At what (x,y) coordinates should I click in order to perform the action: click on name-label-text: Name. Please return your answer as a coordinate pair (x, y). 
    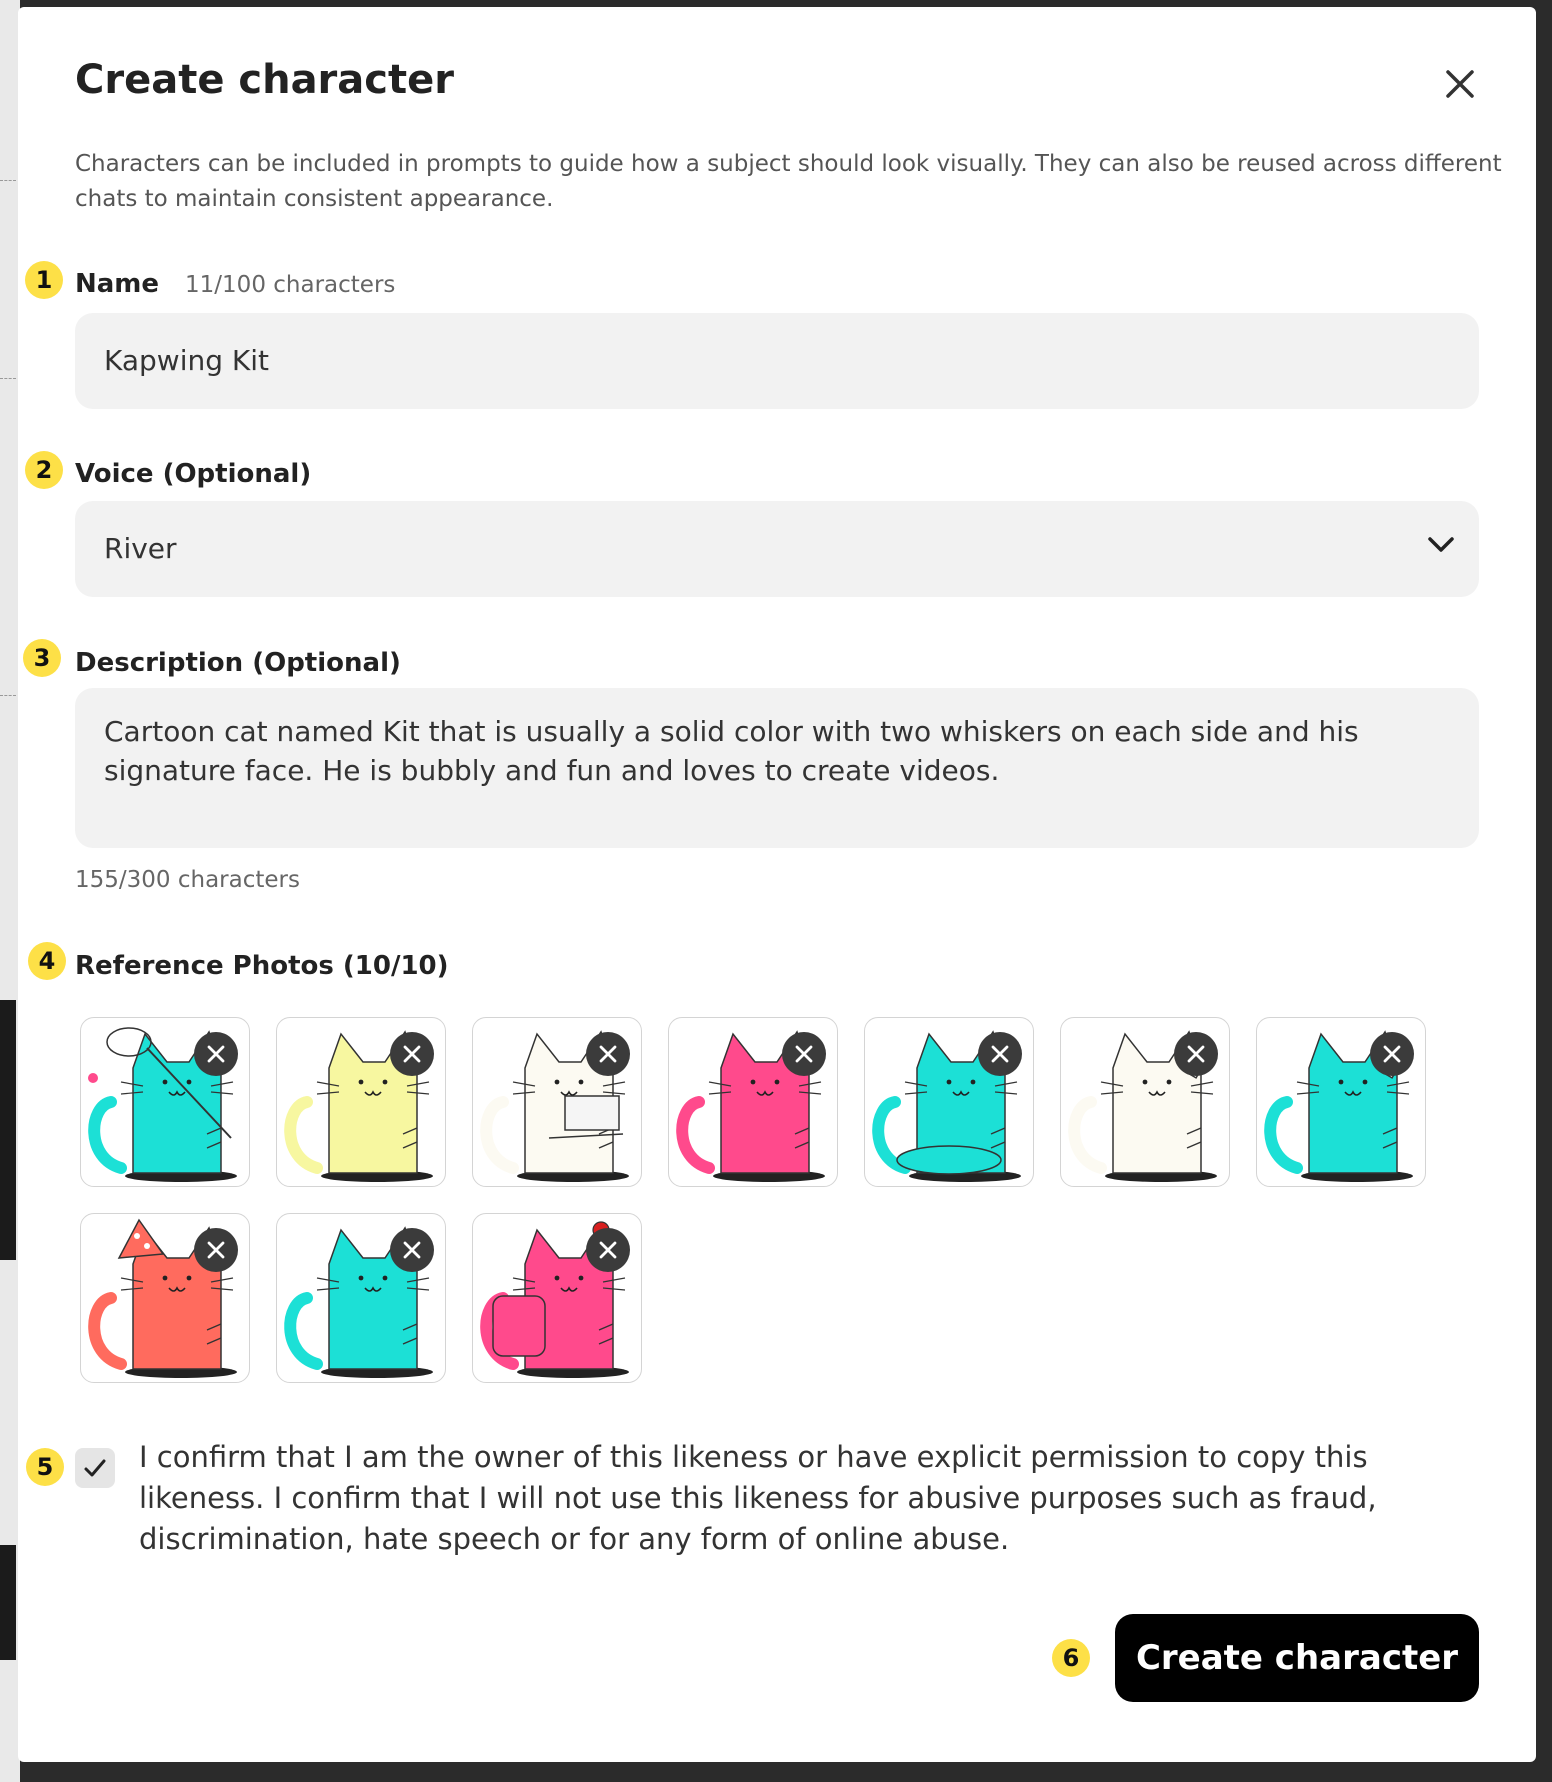
    Looking at the image, I should click on (117, 284).